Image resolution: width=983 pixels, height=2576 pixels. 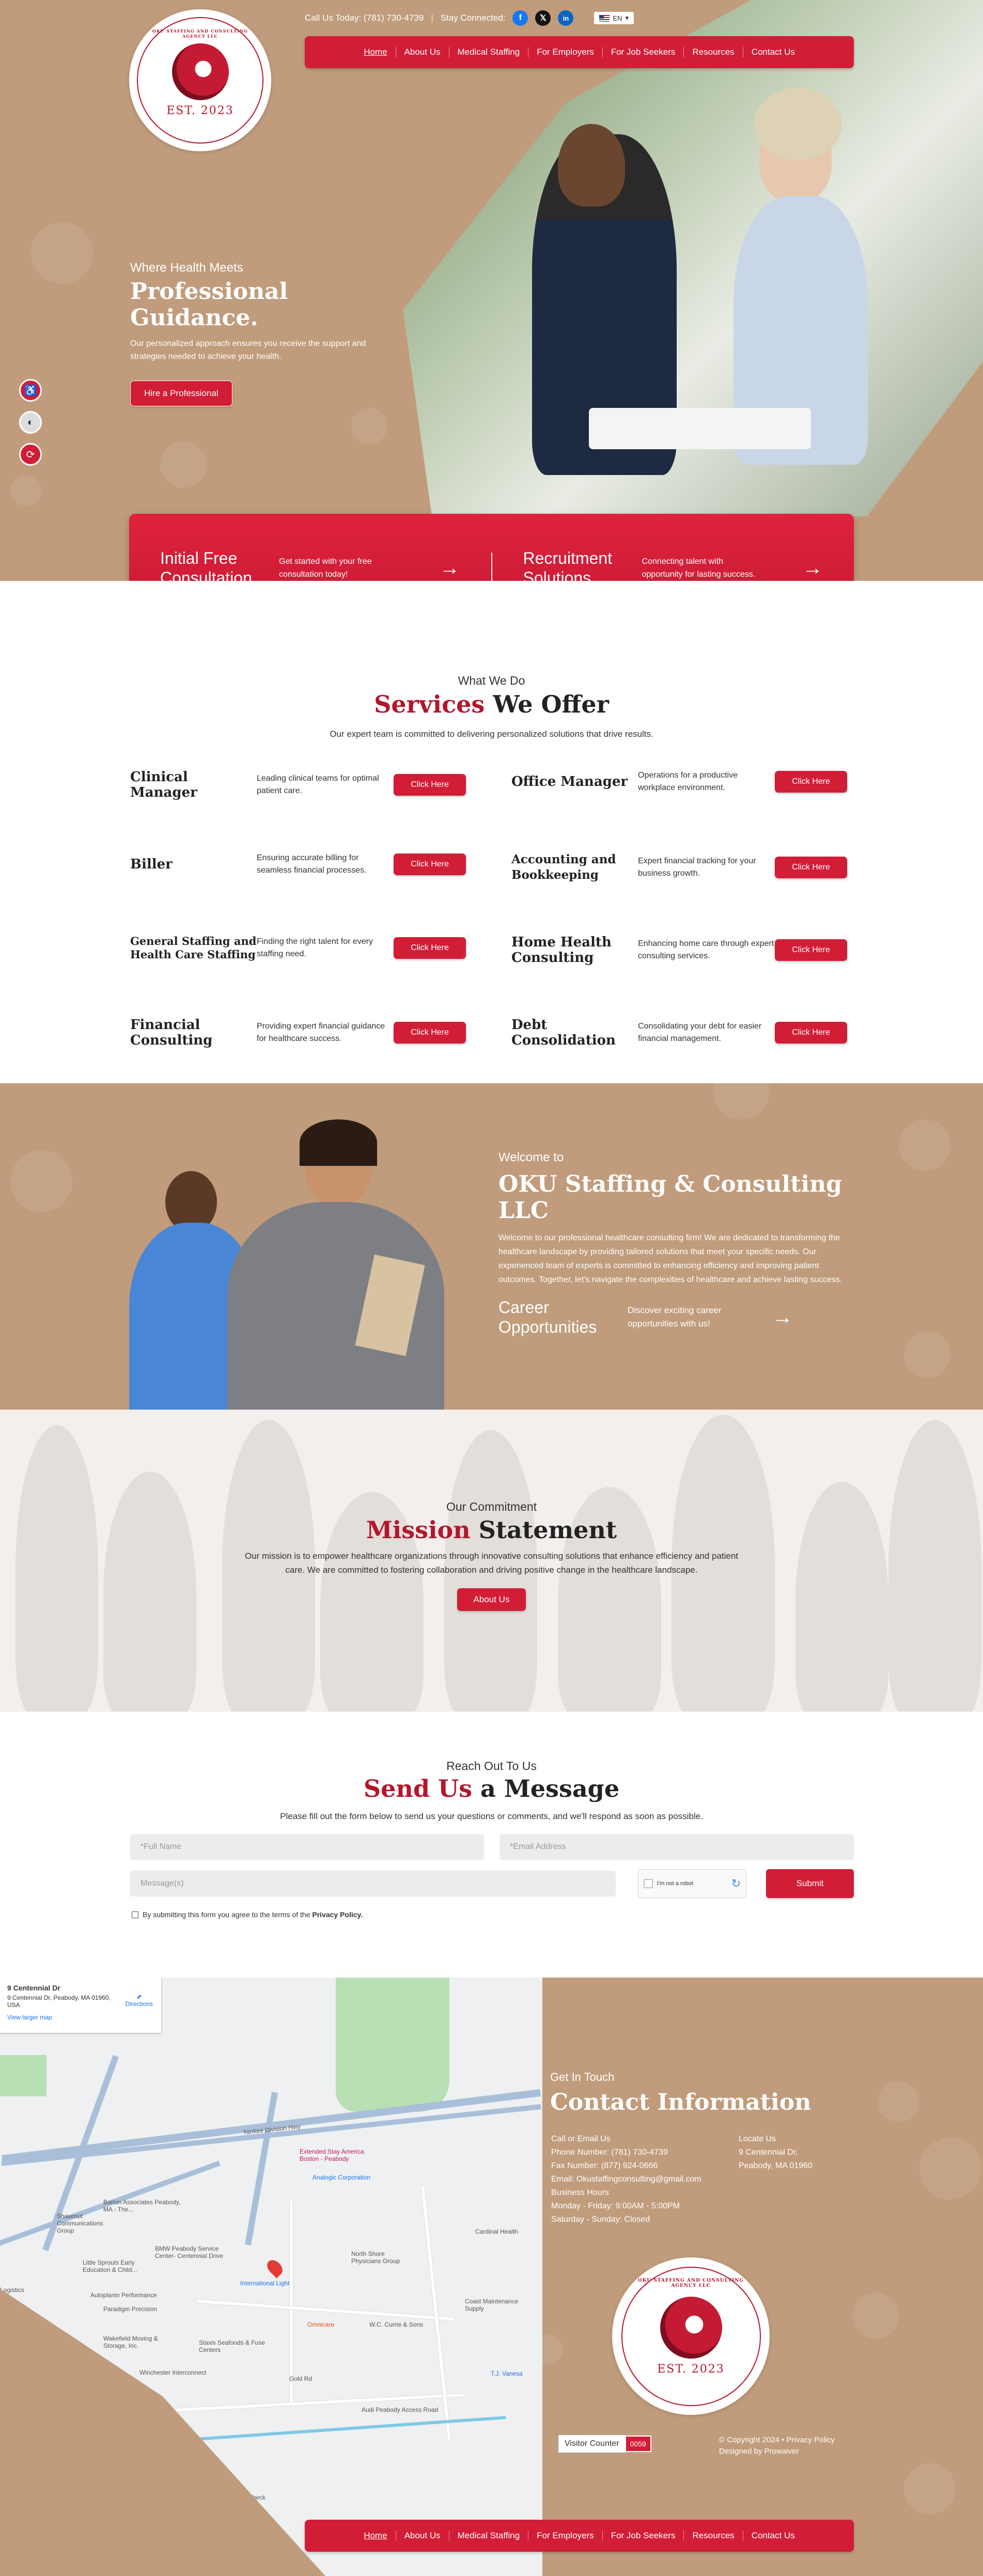 What do you see at coordinates (491, 704) in the screenshot?
I see `services-title: Services We Offer` at bounding box center [491, 704].